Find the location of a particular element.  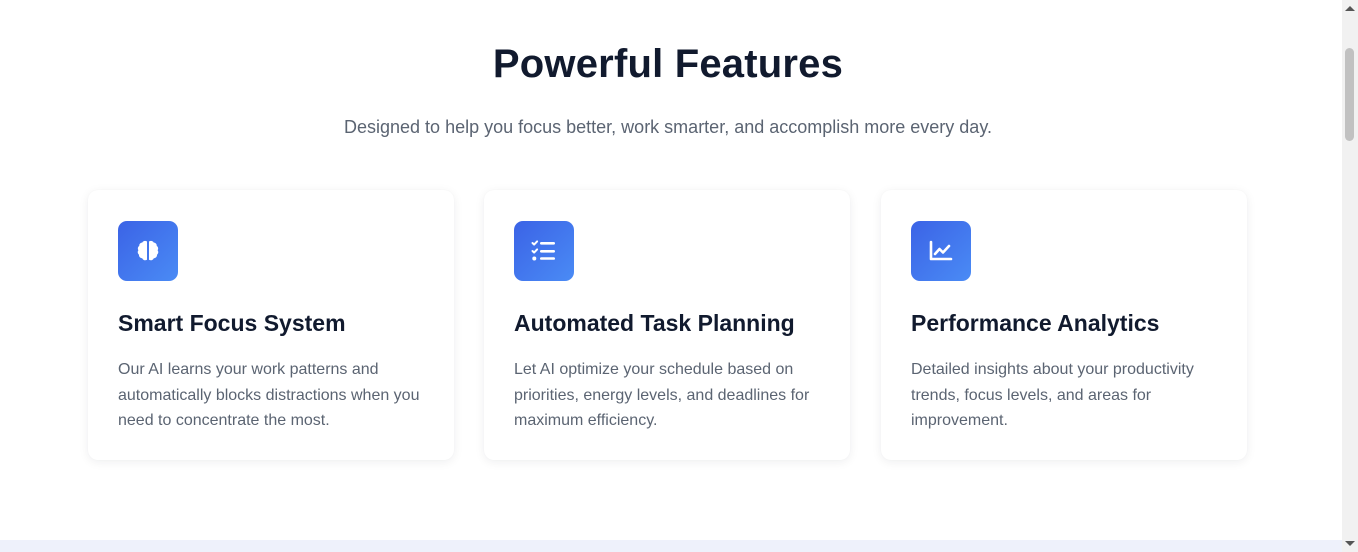

scroll-up-arrow-icon is located at coordinates (1350, 8).